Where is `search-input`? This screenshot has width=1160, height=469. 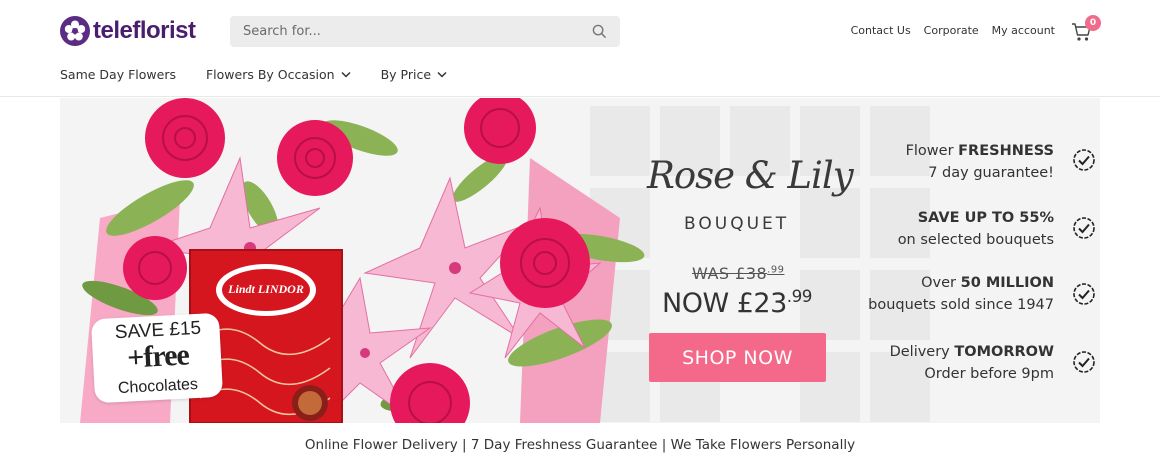
search-input is located at coordinates (400, 31).